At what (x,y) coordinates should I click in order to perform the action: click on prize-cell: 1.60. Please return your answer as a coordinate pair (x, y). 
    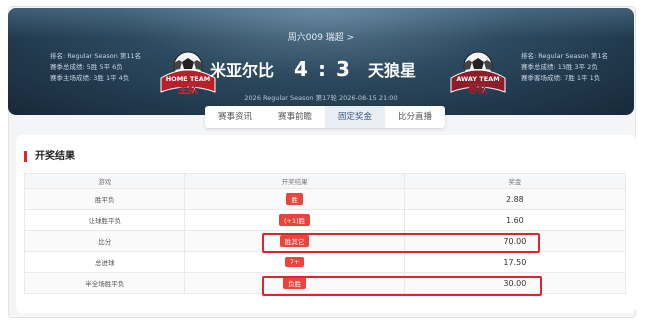
    Looking at the image, I should click on (514, 220).